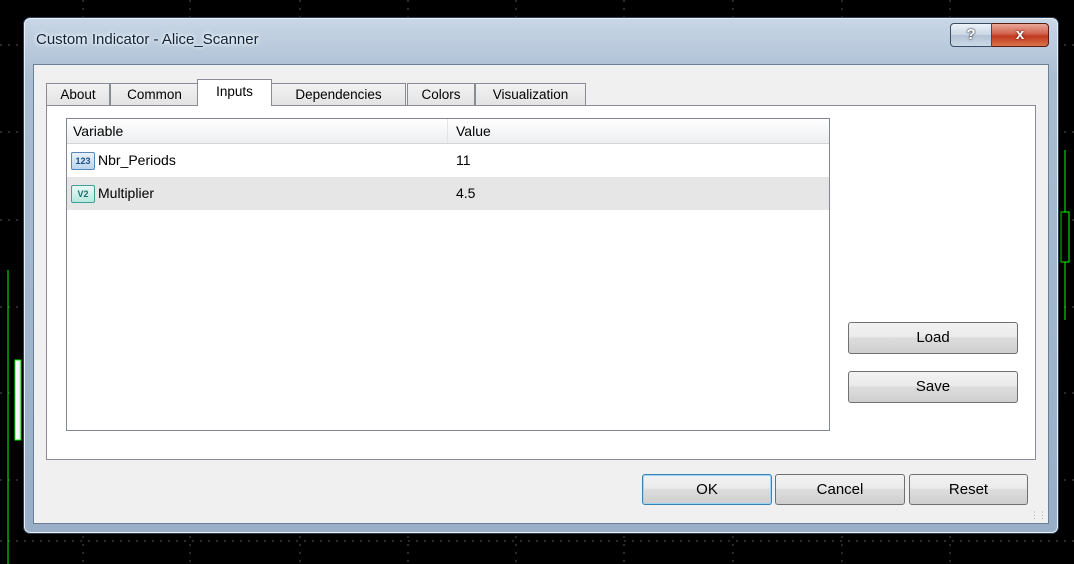  I want to click on tab-dependencies: Dependencies, so click(338, 94).